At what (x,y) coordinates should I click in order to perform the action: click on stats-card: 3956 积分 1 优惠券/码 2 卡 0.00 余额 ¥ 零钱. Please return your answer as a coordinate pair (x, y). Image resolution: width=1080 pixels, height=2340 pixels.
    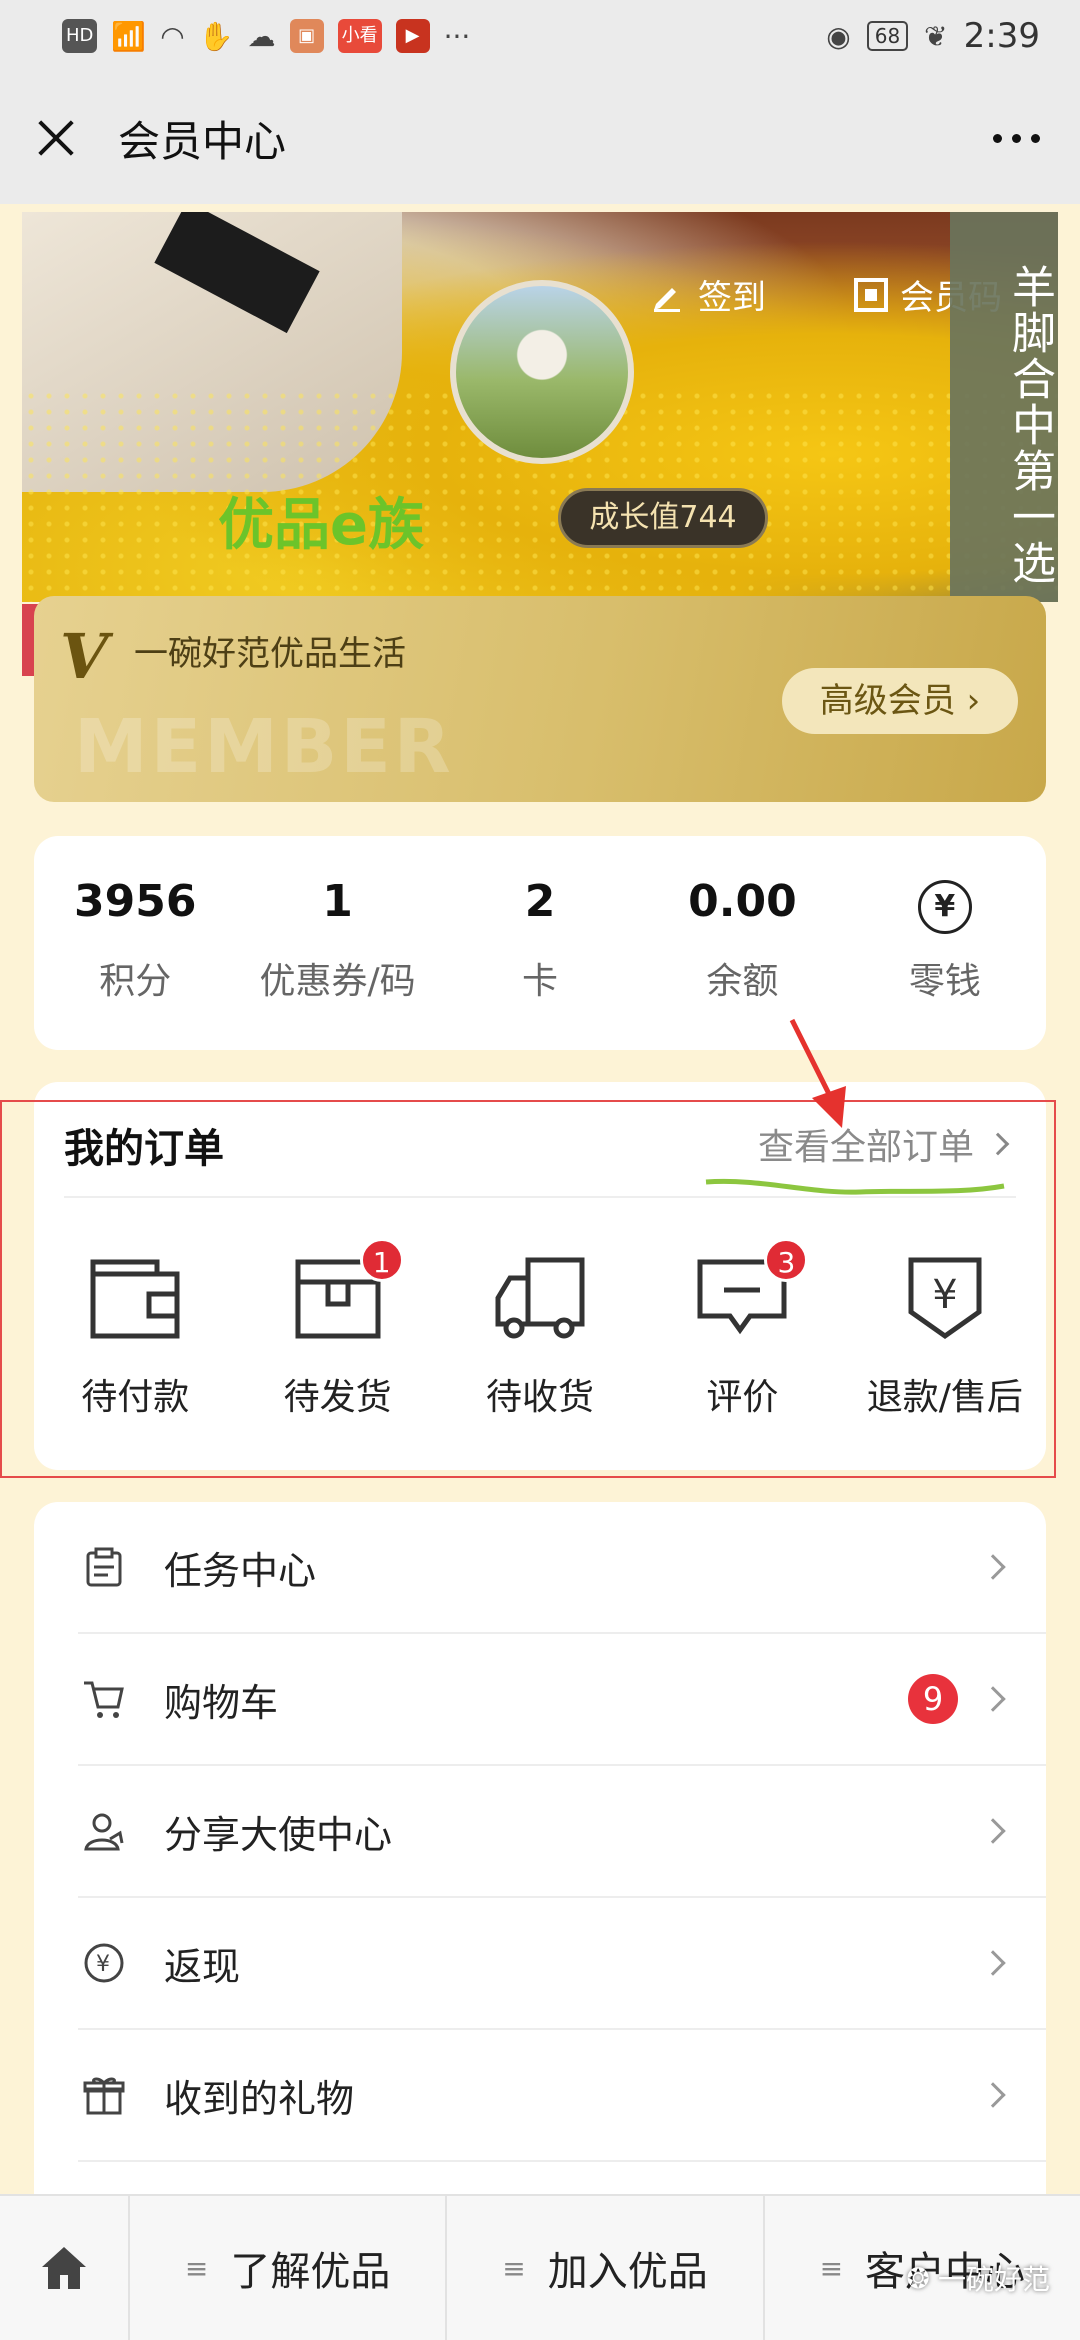
    Looking at the image, I should click on (540, 943).